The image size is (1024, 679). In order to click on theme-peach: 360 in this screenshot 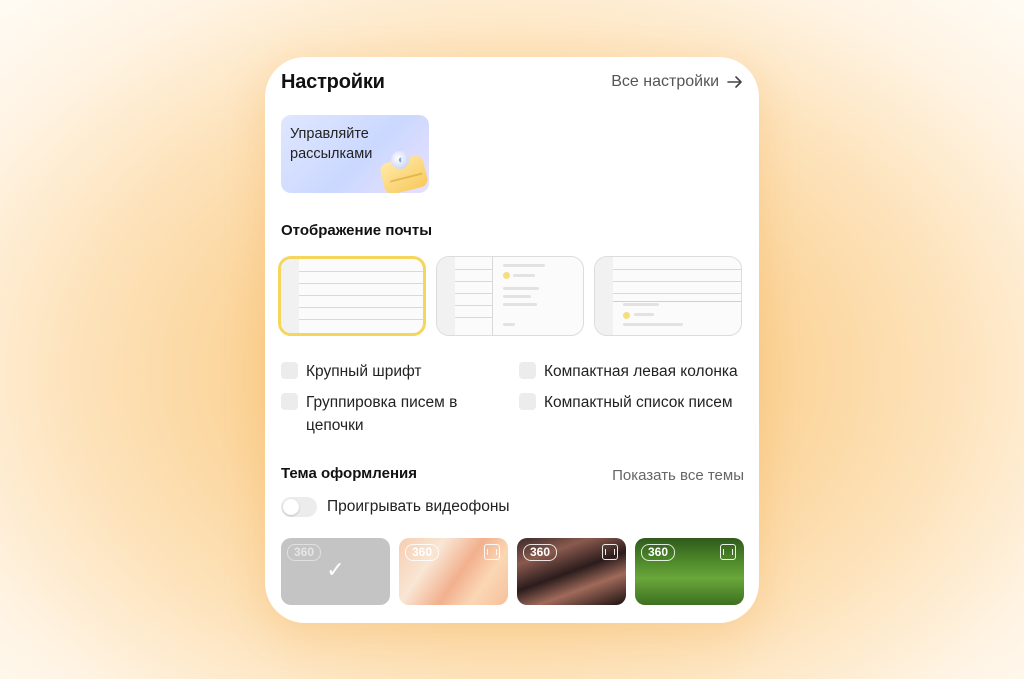, I will do `click(453, 571)`.